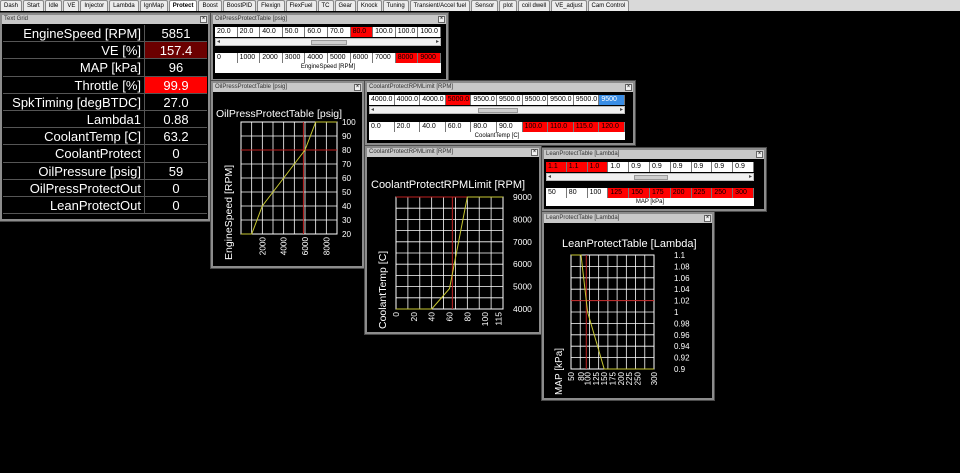  What do you see at coordinates (743, 193) in the screenshot?
I see `axis-cell: 300` at bounding box center [743, 193].